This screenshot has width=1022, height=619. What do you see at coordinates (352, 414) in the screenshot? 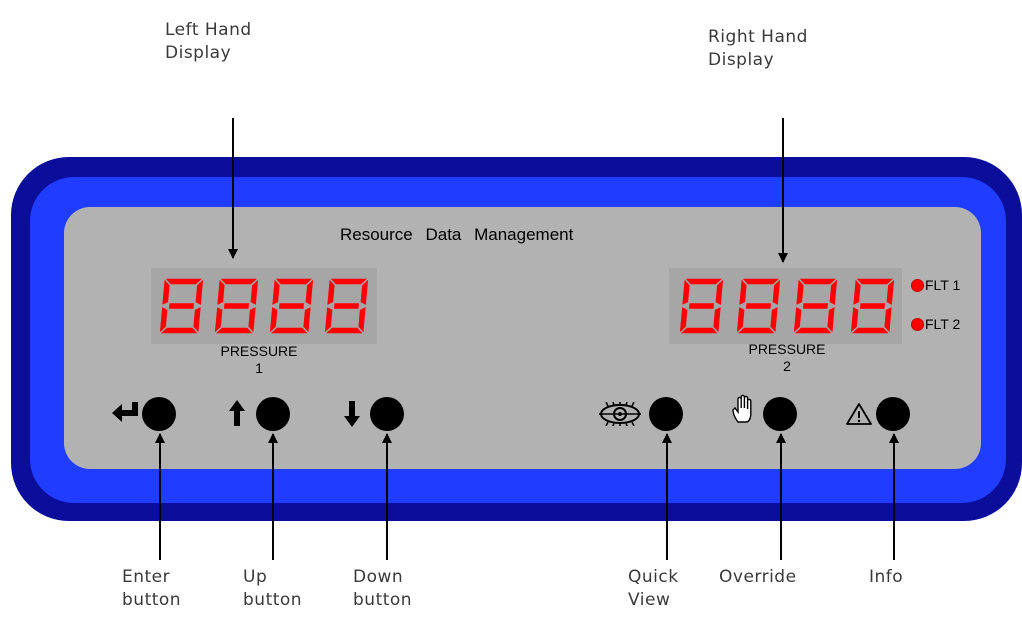
I see `down-arrow-icon` at bounding box center [352, 414].